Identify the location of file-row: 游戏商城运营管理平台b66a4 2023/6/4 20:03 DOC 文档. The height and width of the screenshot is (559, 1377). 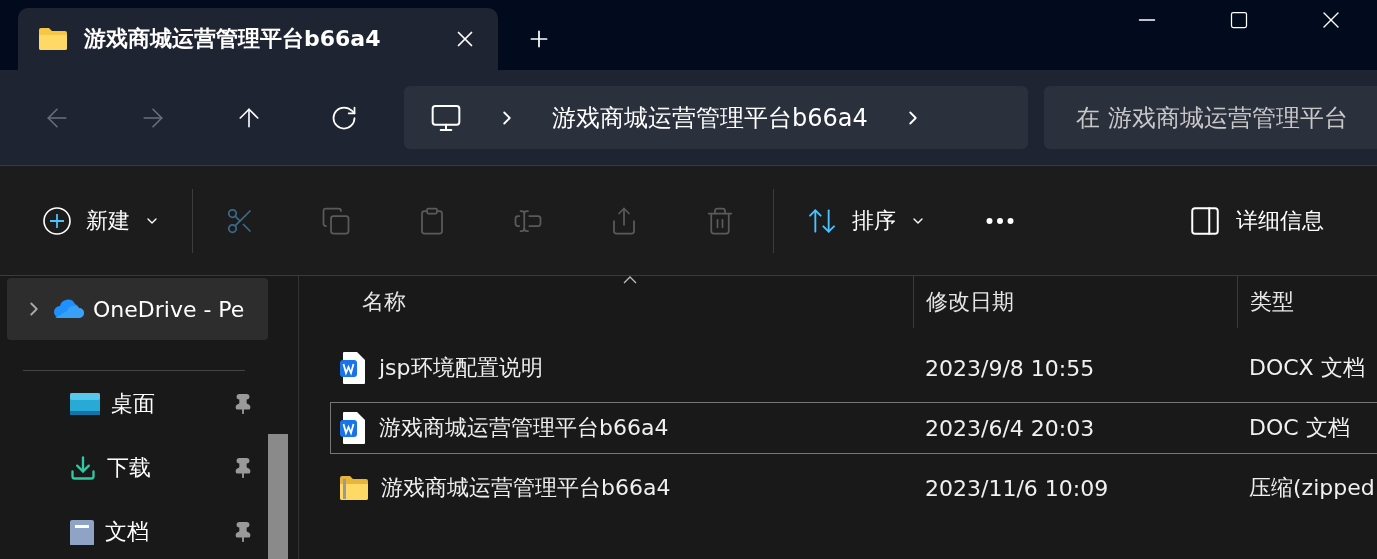
(853, 428).